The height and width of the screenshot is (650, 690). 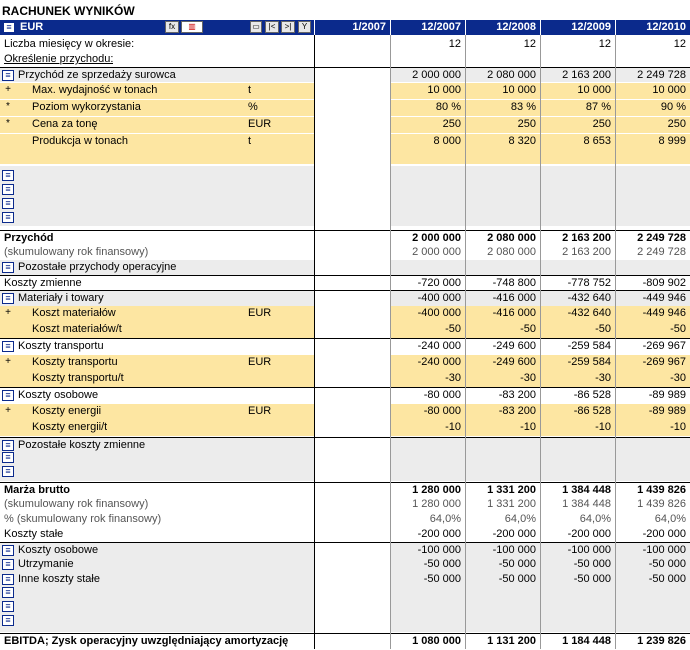 I want to click on value-cell: 8 653, so click(x=577, y=149).